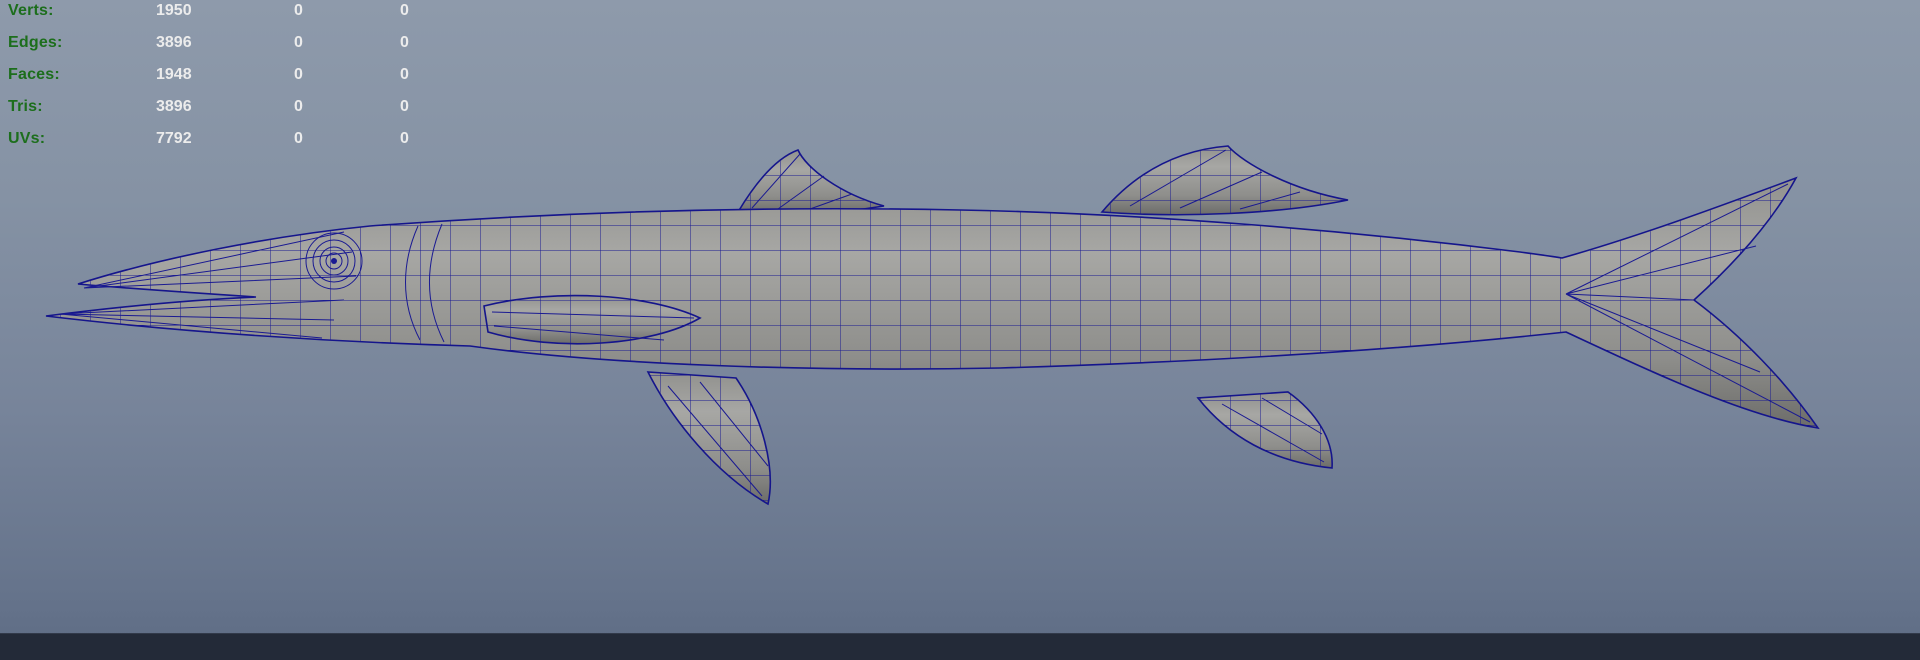 This screenshot has width=1920, height=660. I want to click on pelvic-fin, so click(709, 438).